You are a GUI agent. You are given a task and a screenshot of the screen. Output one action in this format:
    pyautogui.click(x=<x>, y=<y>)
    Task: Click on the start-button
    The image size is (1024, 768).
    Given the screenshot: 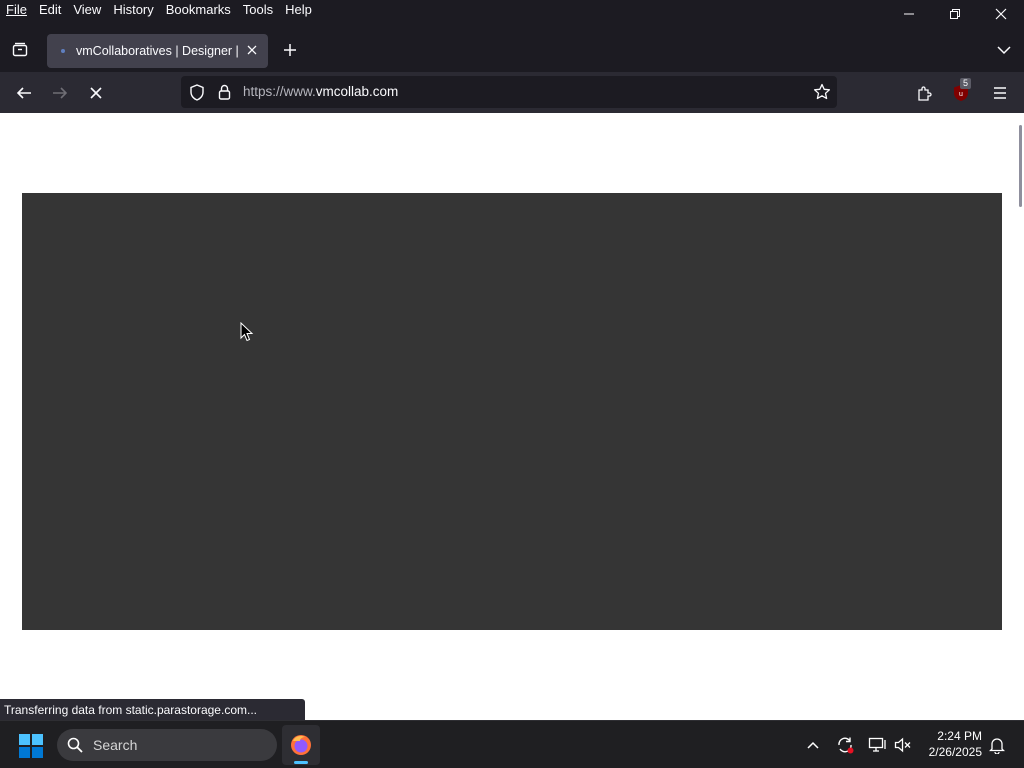 What is the action you would take?
    pyautogui.click(x=31, y=746)
    